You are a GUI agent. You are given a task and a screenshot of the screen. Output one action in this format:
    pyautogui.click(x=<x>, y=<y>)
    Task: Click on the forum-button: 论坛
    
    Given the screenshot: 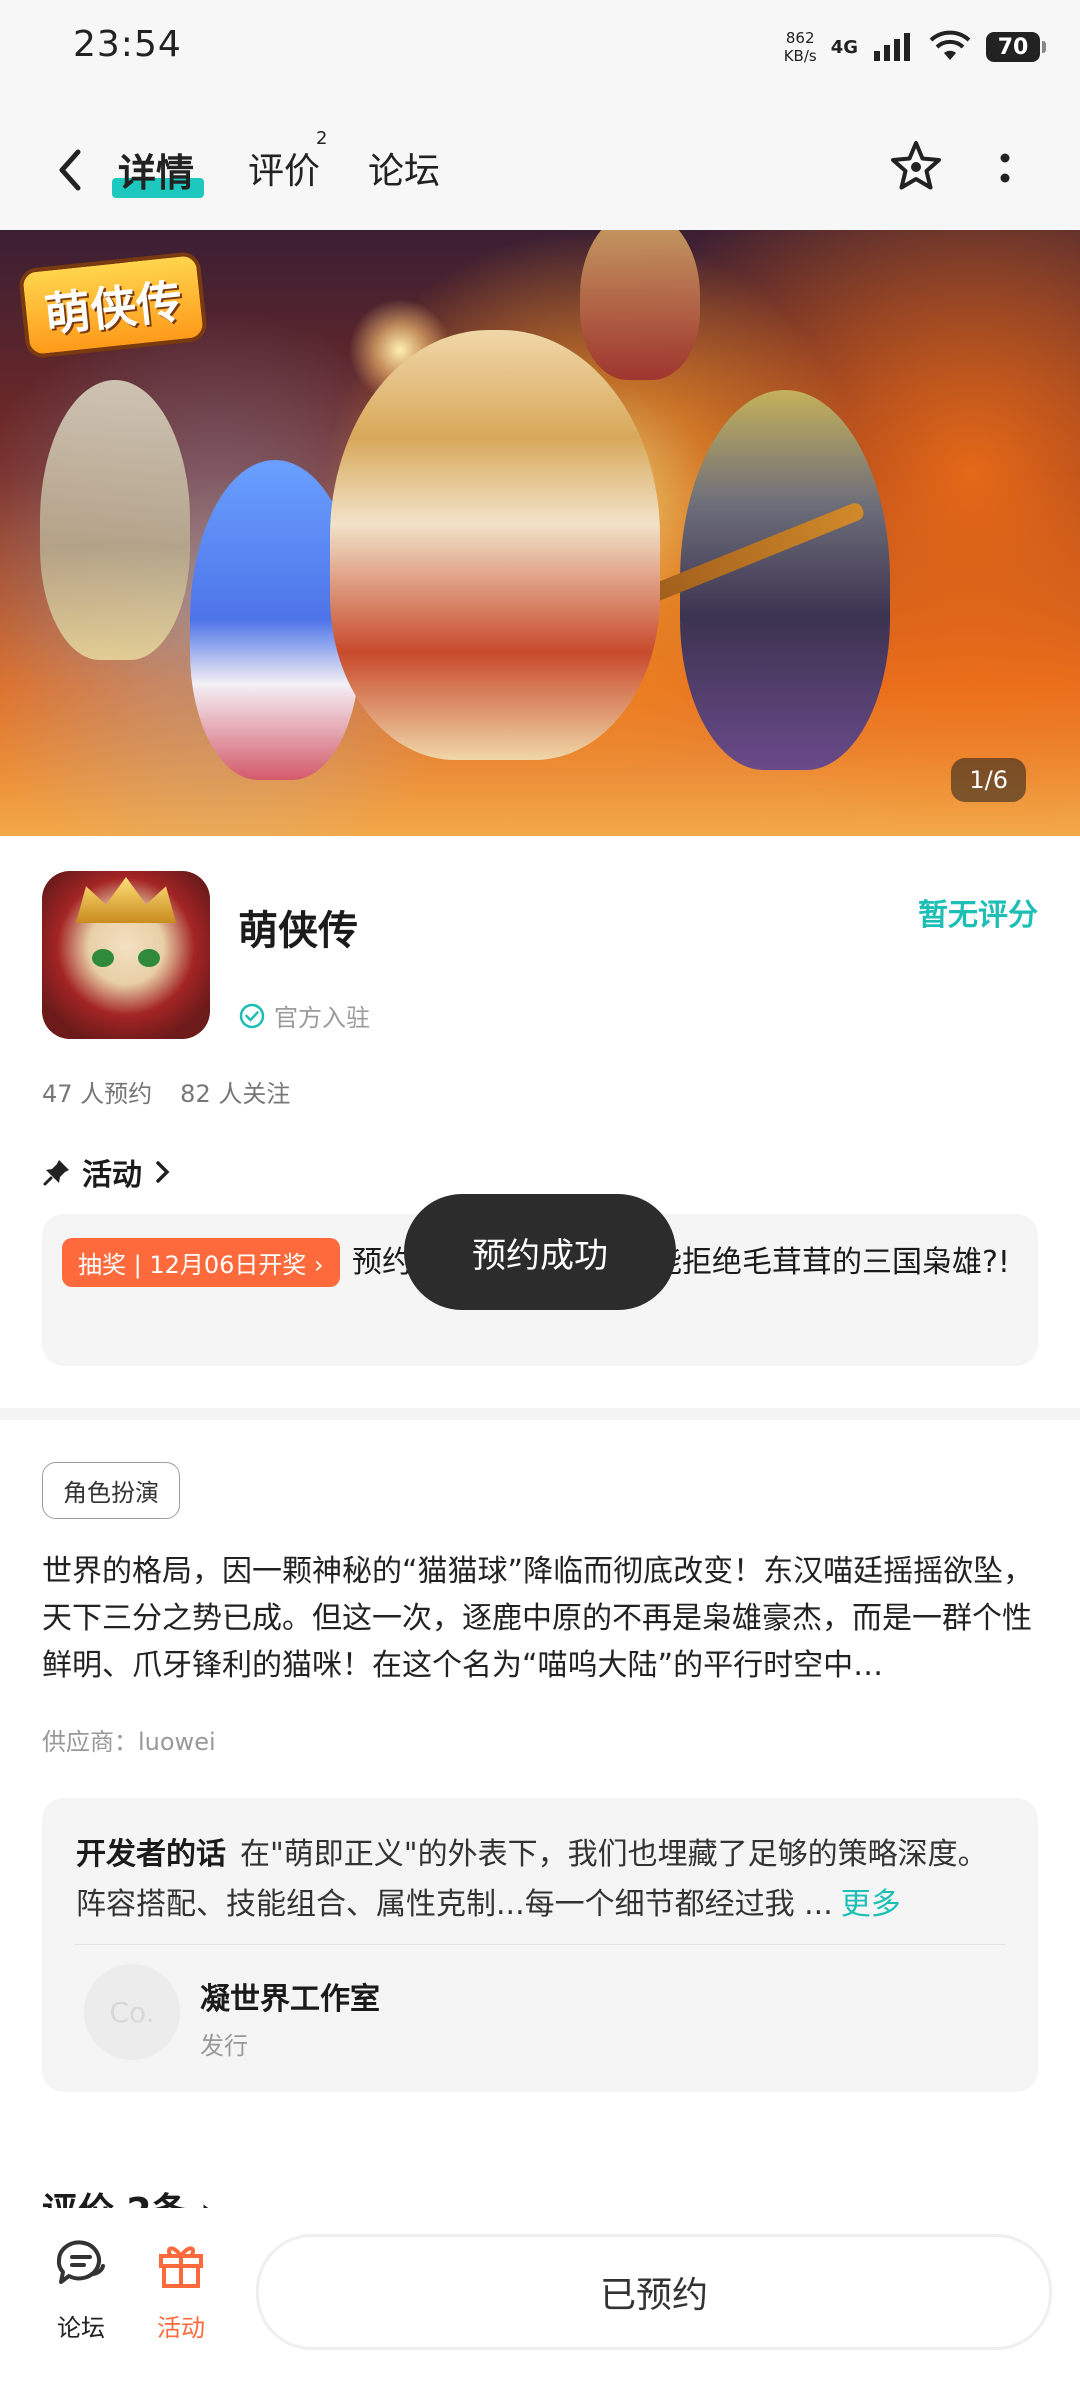 What is the action you would take?
    pyautogui.click(x=81, y=2289)
    